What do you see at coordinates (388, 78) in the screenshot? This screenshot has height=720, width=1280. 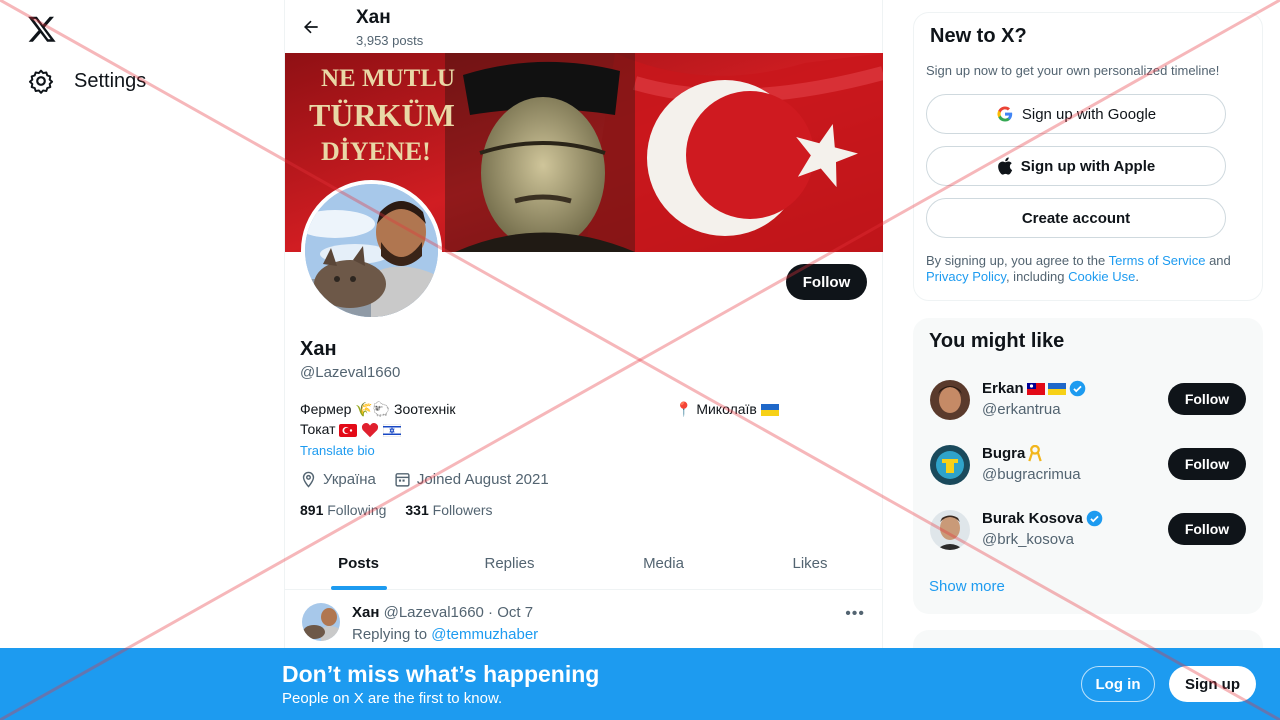 I see `banner-text-line1: NE MUTLU` at bounding box center [388, 78].